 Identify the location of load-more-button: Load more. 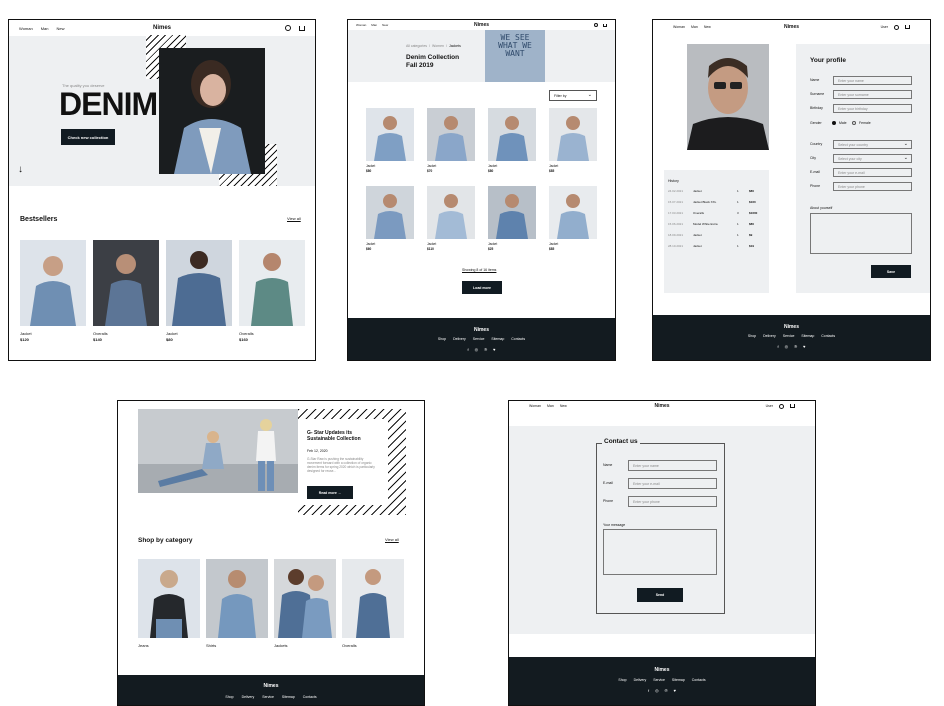
(482, 287).